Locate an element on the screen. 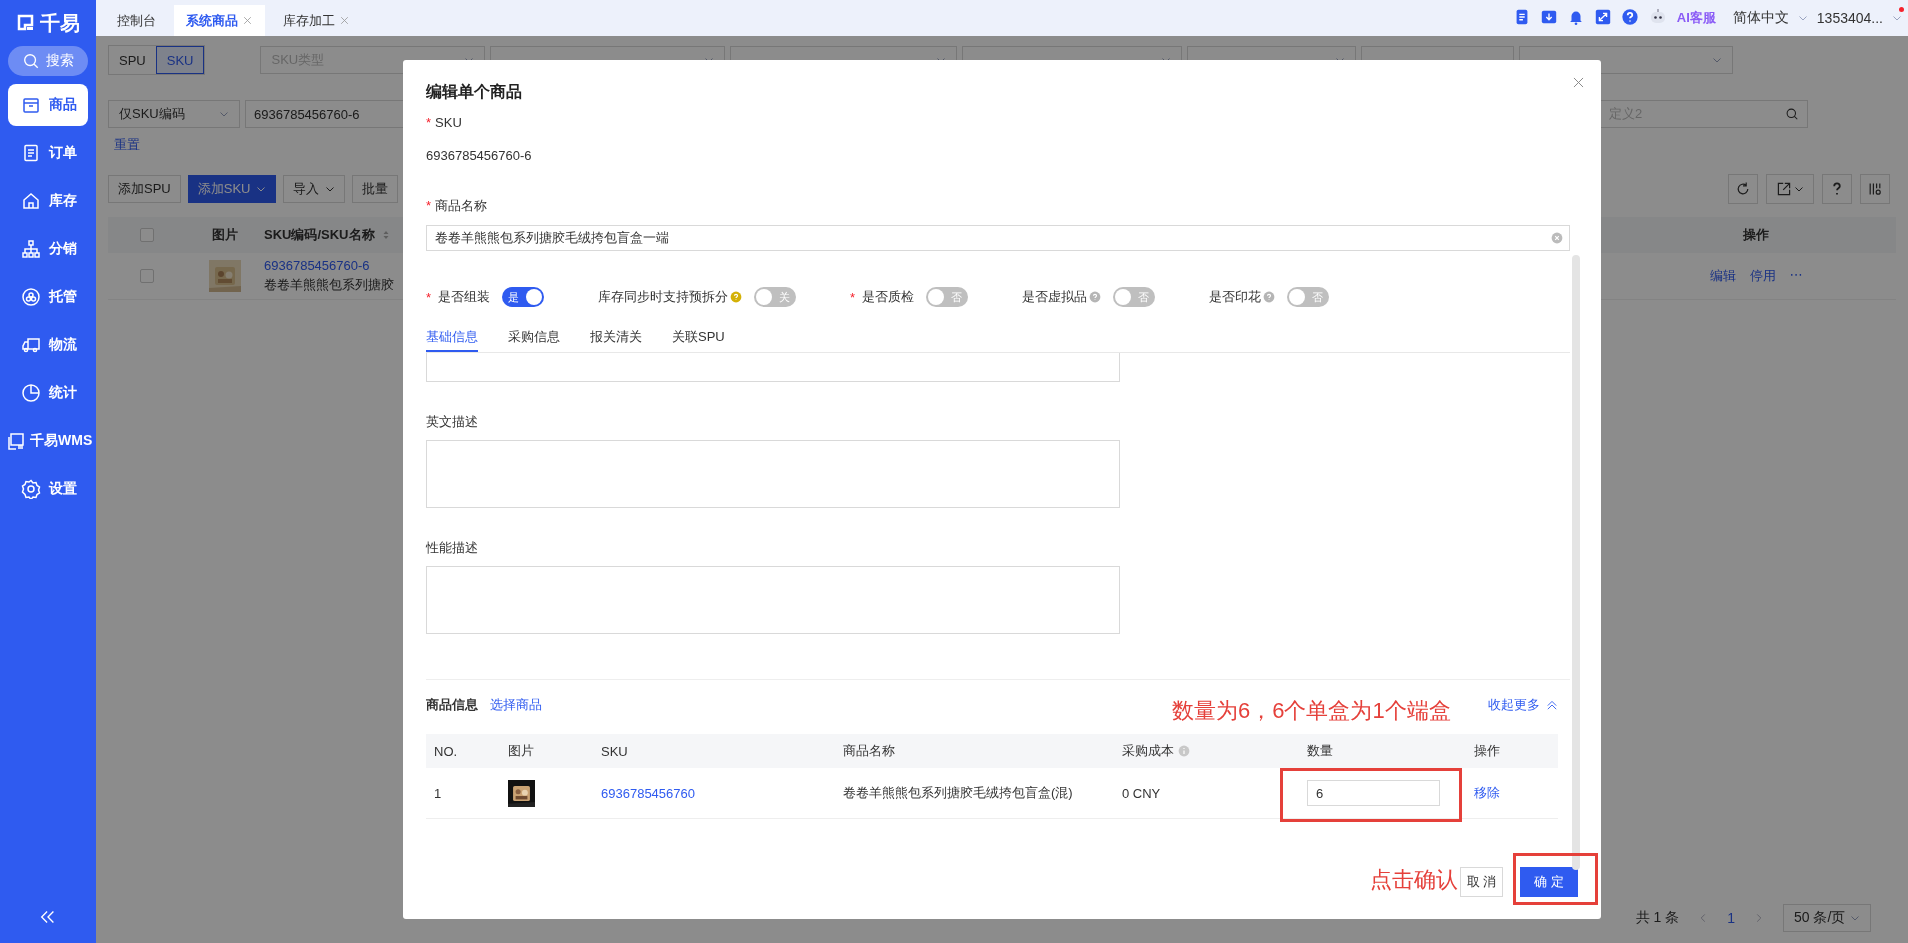  brand-name: 千易 is located at coordinates (60, 23).